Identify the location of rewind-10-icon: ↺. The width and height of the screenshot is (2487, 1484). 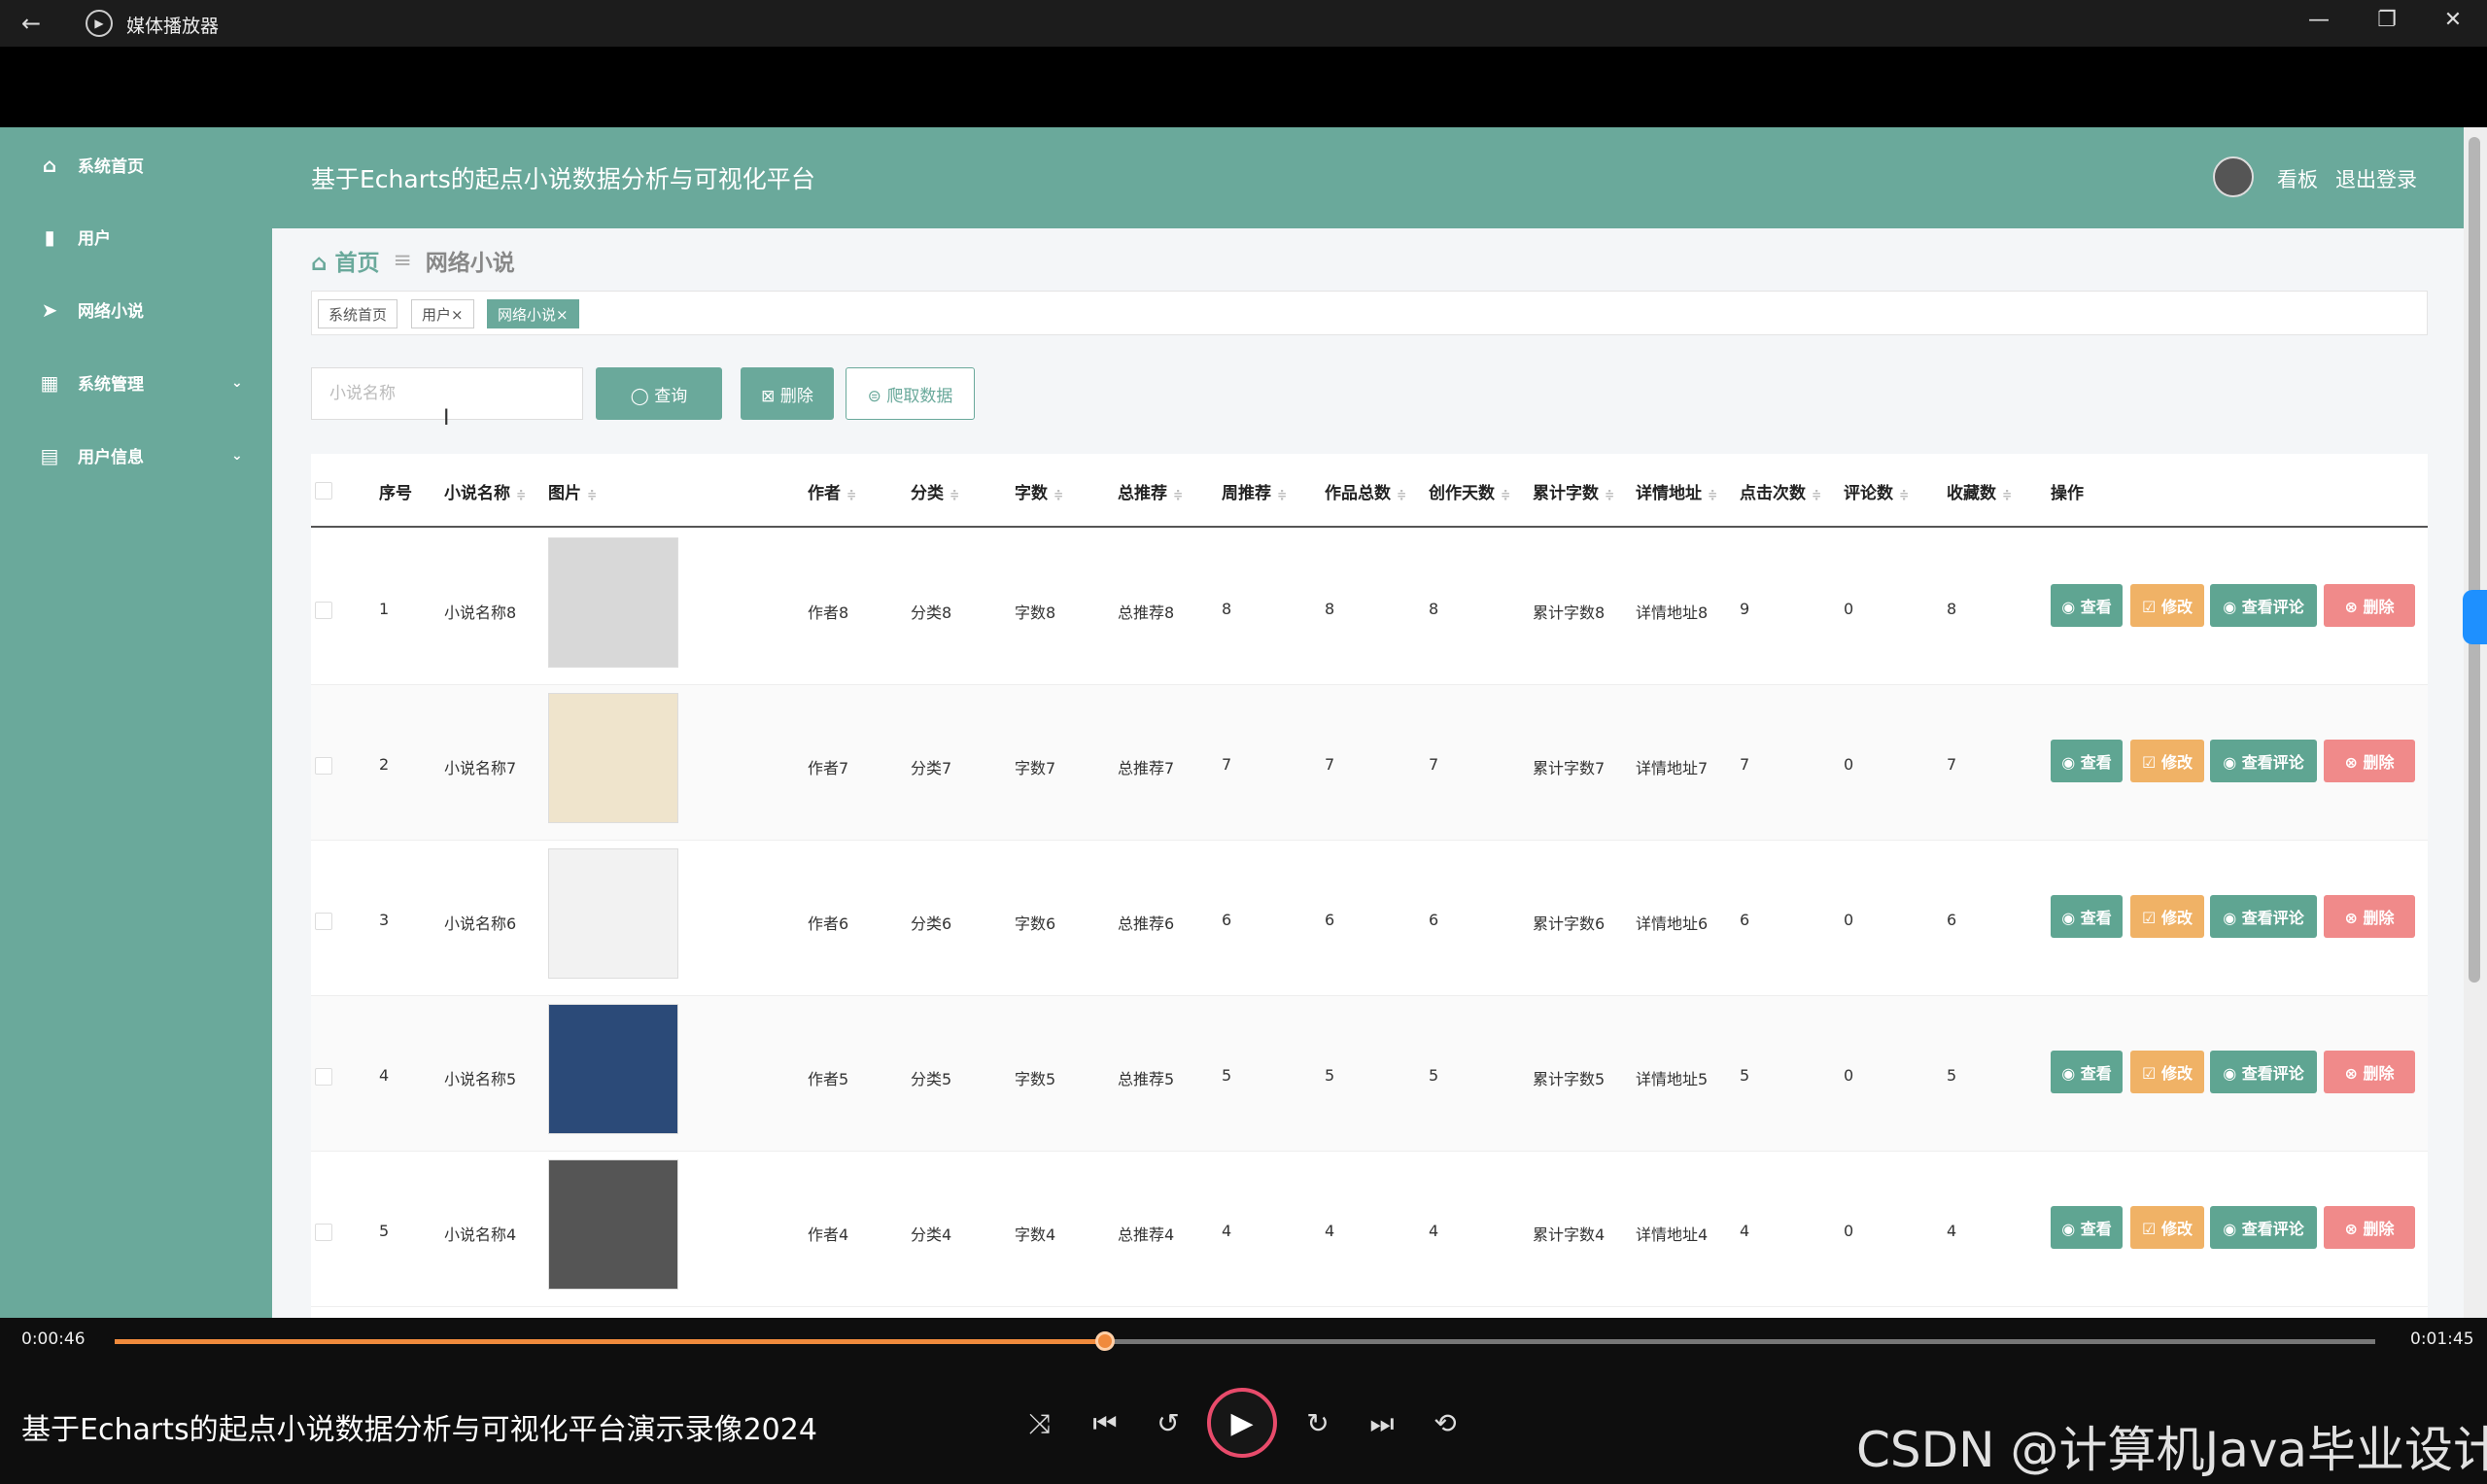
(1169, 1423).